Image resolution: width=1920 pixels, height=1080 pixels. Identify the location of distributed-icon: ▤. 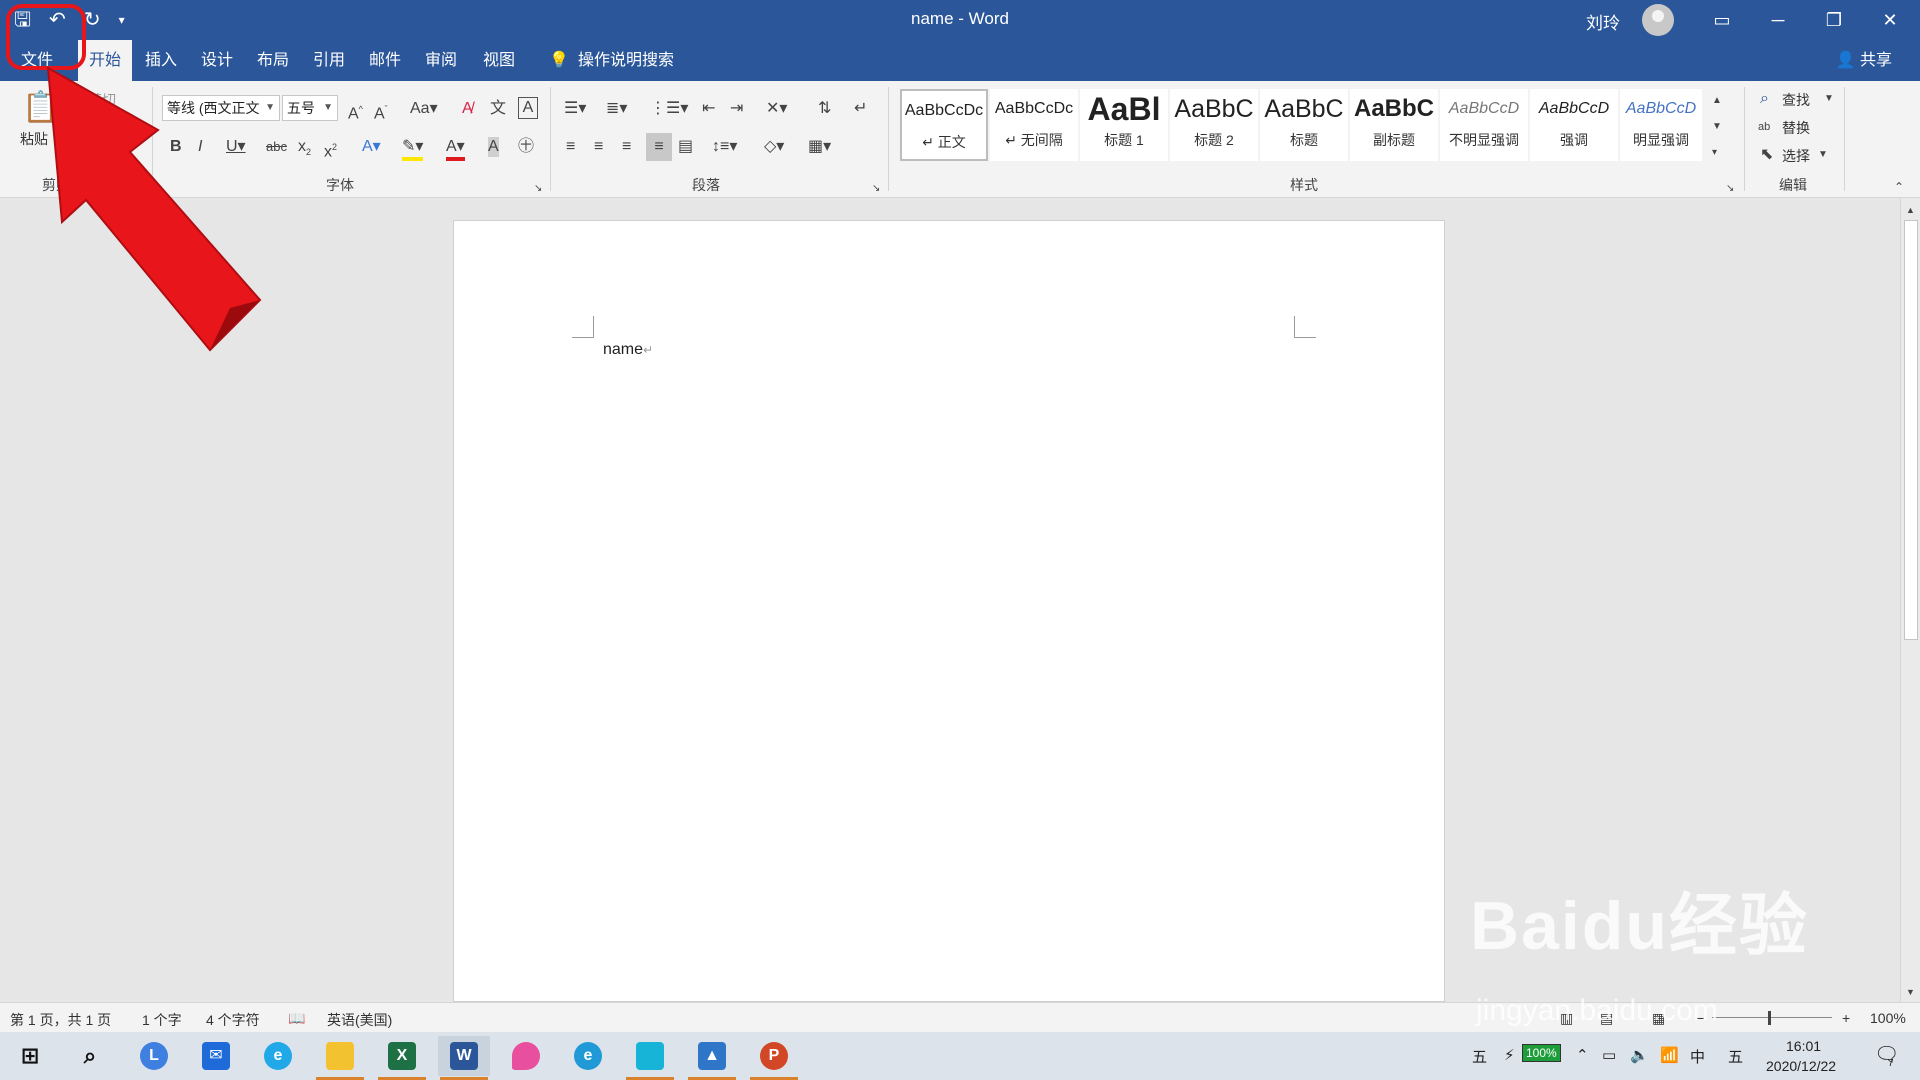
(685, 147).